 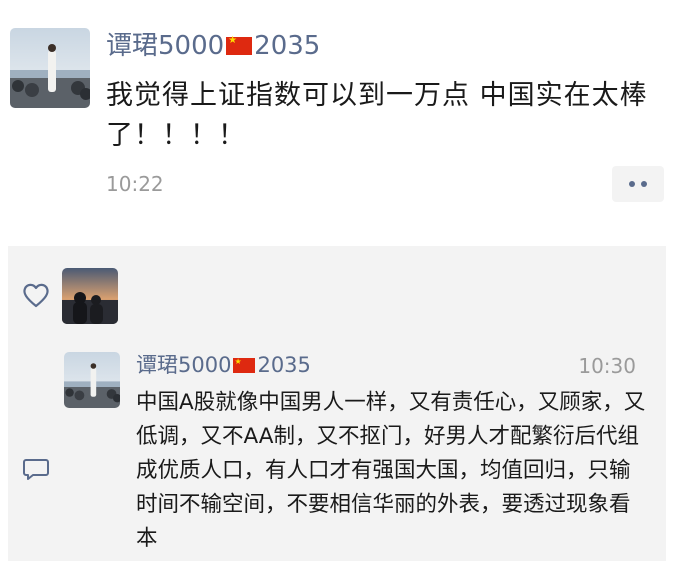 What do you see at coordinates (607, 366) in the screenshot?
I see `comment-timestamp: 10:30` at bounding box center [607, 366].